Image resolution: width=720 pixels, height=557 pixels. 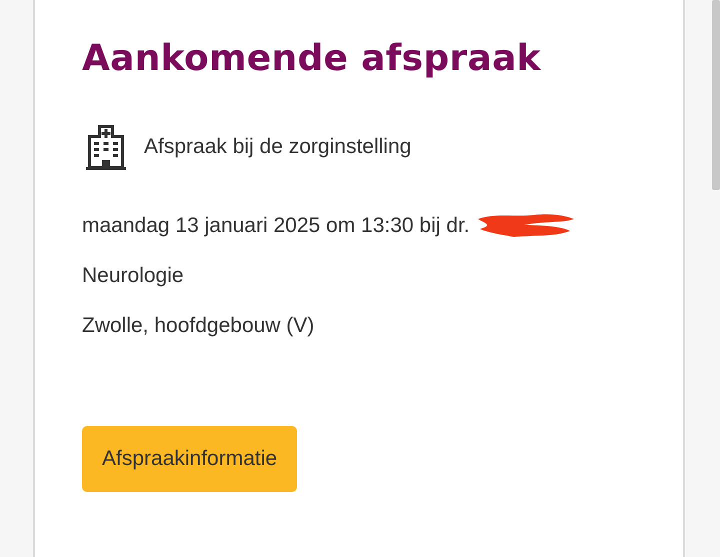 I want to click on appointment-detail: maandag 13 januari 2025 om 13:30 bij dr., so click(x=276, y=226).